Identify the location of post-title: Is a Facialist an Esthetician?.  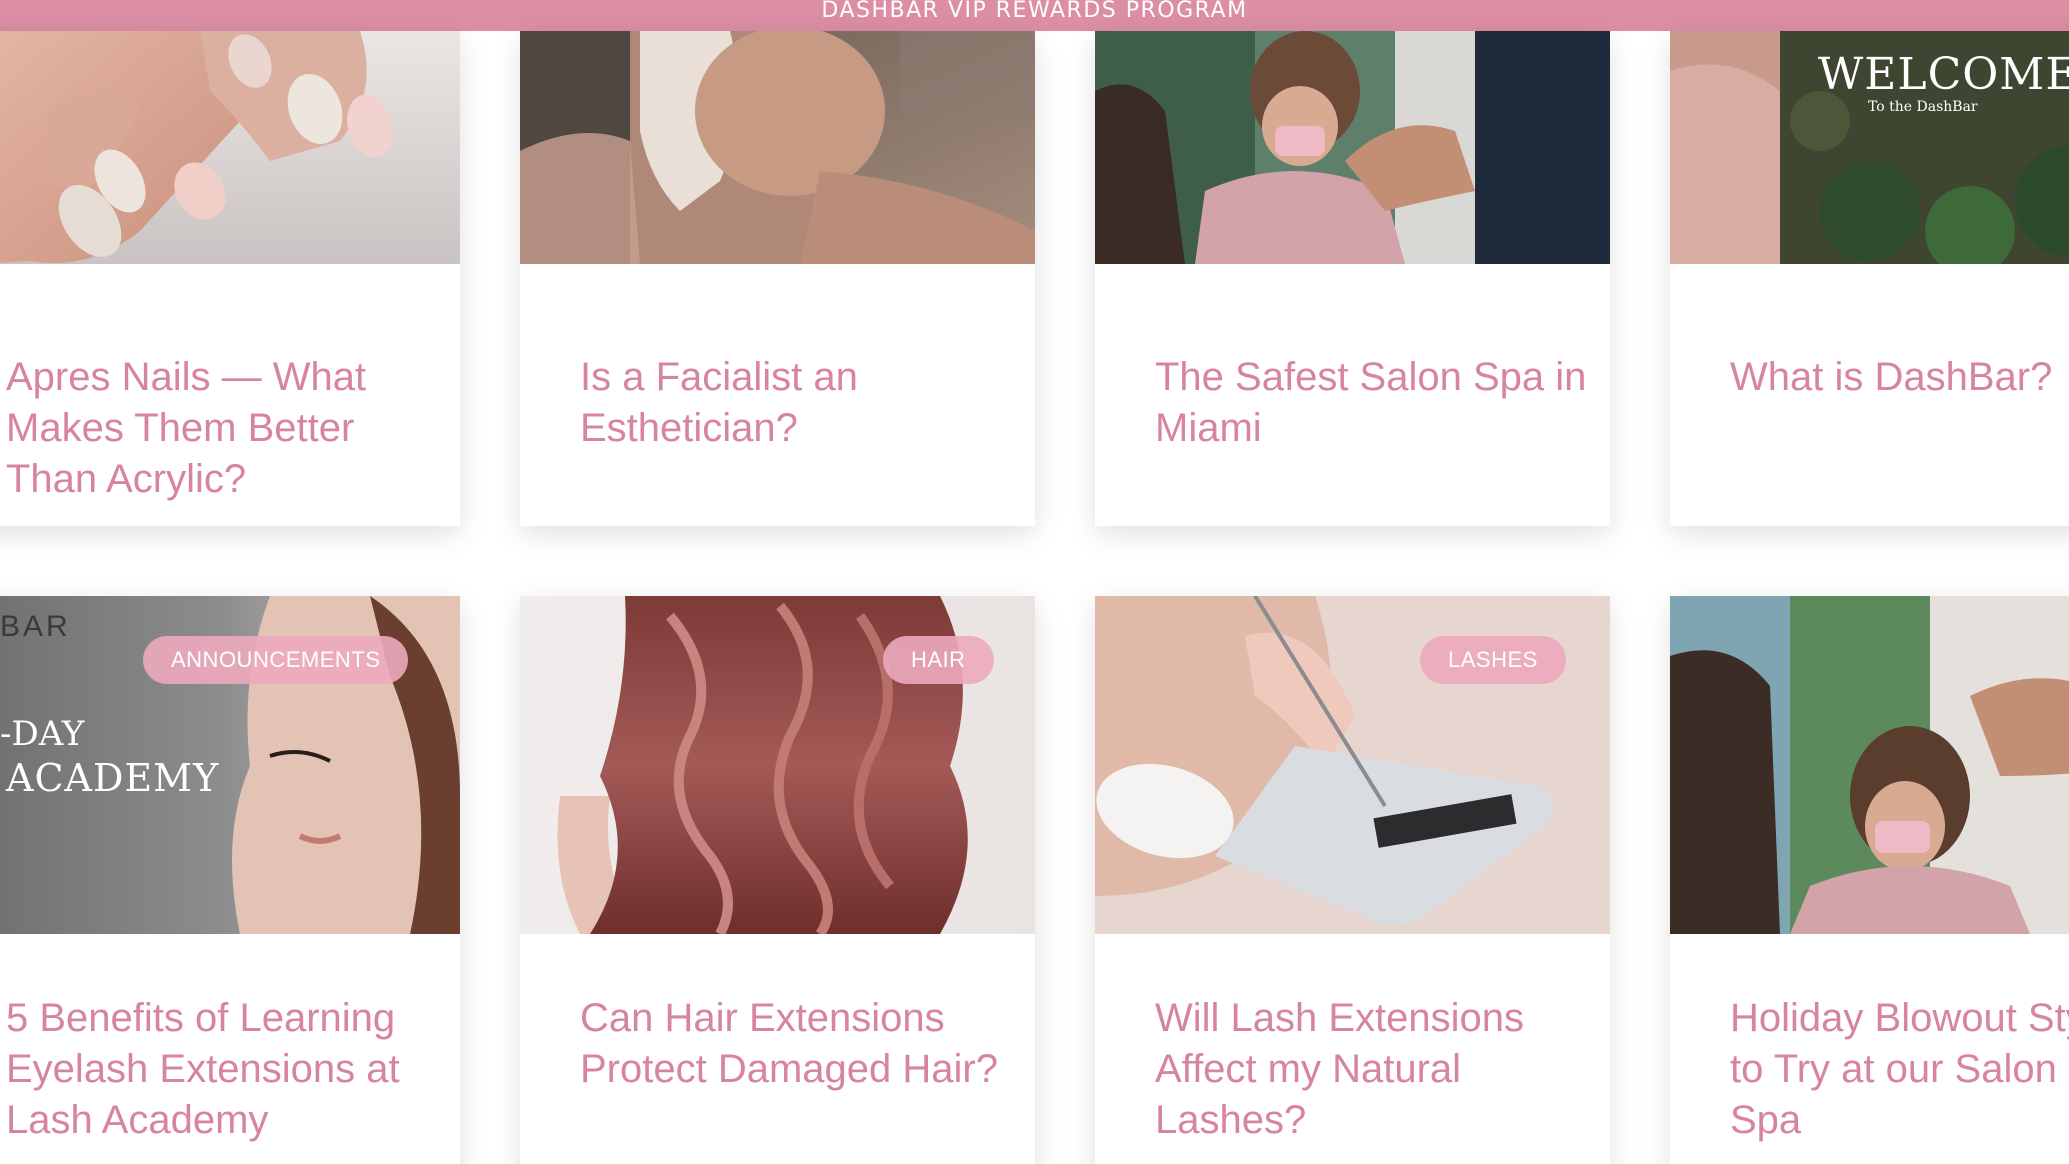
(797, 403).